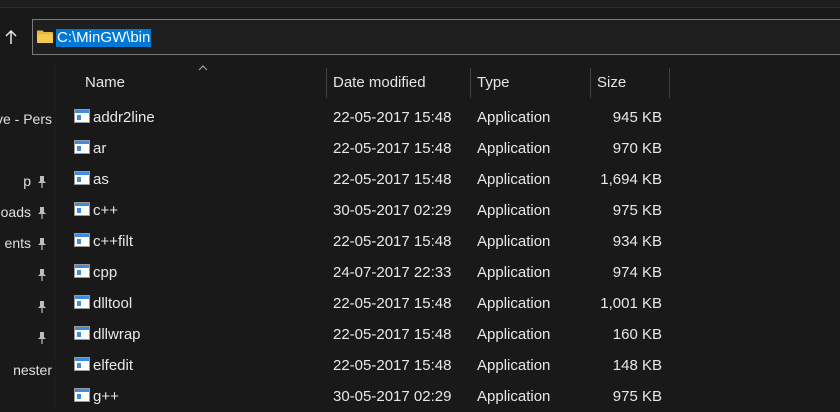 The height and width of the screenshot is (412, 840). What do you see at coordinates (124, 117) in the screenshot?
I see `file-name: addr2line` at bounding box center [124, 117].